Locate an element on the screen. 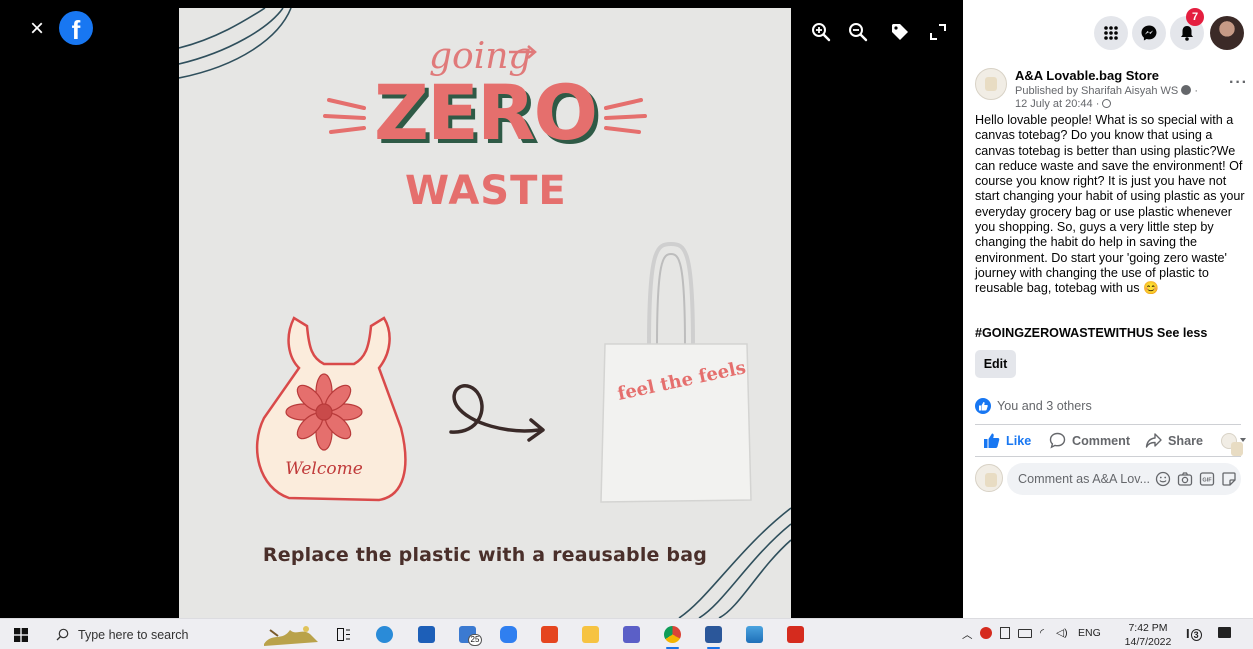  like-label: Like is located at coordinates (1019, 440).